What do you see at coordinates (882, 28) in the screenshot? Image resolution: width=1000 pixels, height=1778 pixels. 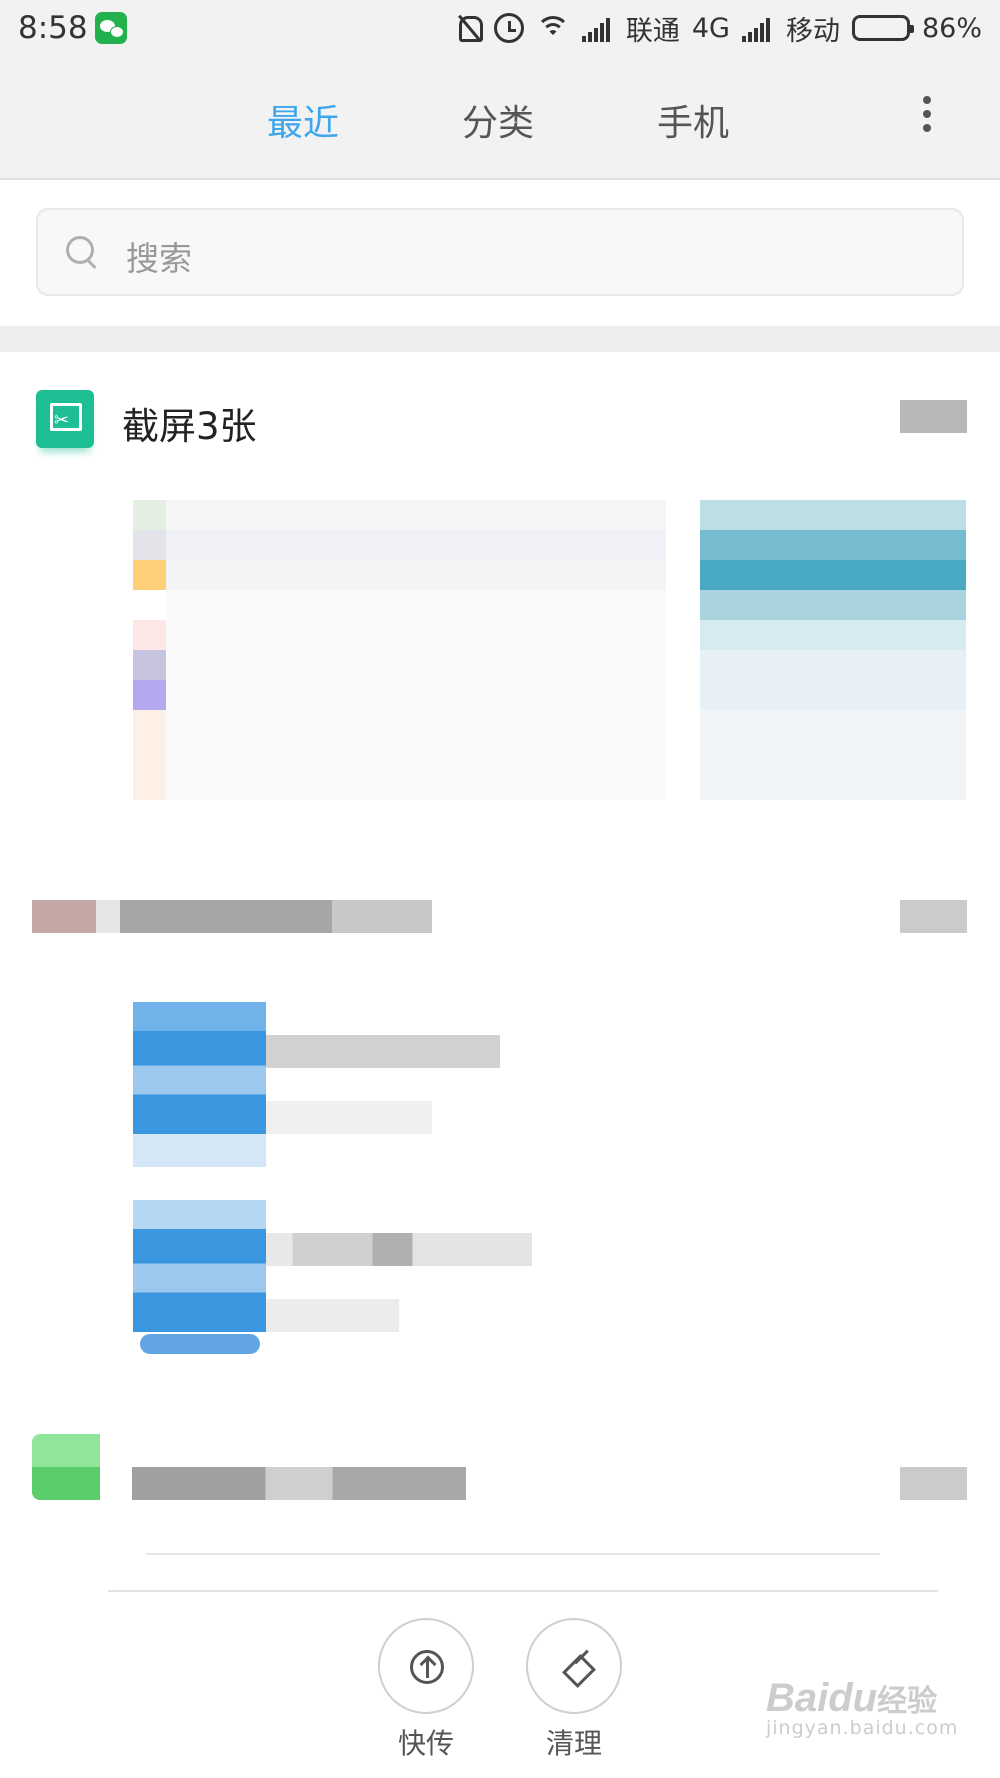 I see `battery-icon` at bounding box center [882, 28].